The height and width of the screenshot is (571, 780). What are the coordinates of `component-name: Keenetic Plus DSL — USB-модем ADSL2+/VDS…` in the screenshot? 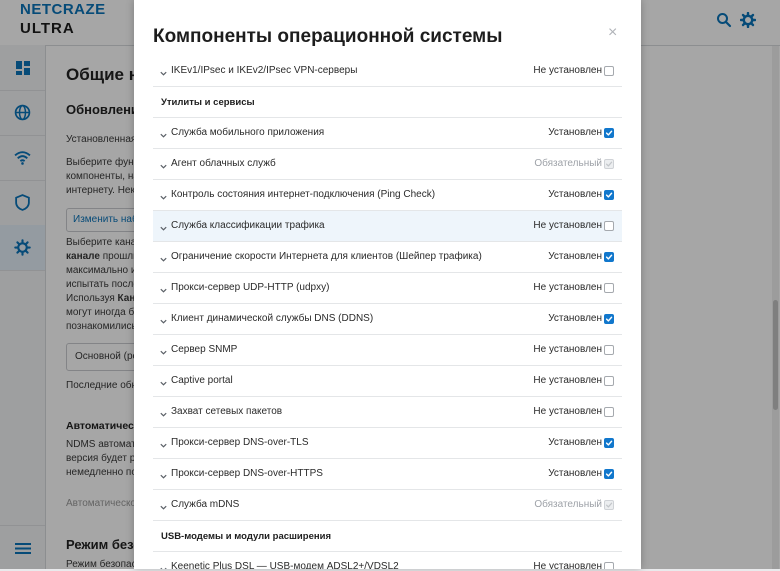 It's located at (285, 565).